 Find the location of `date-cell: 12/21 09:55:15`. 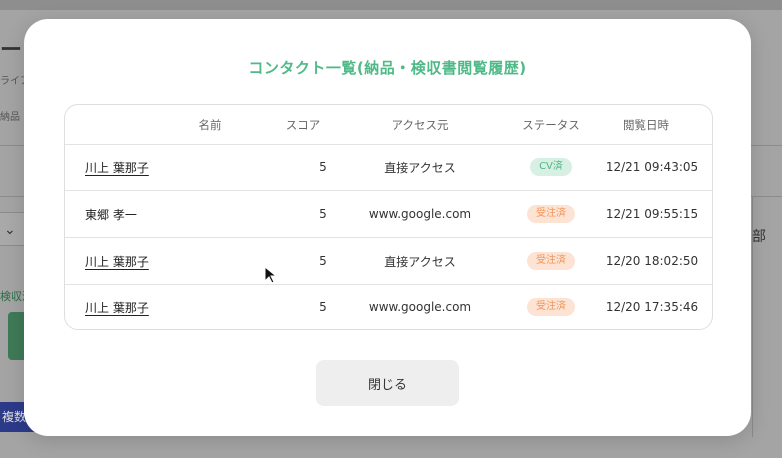

date-cell: 12/21 09:55:15 is located at coordinates (652, 214).